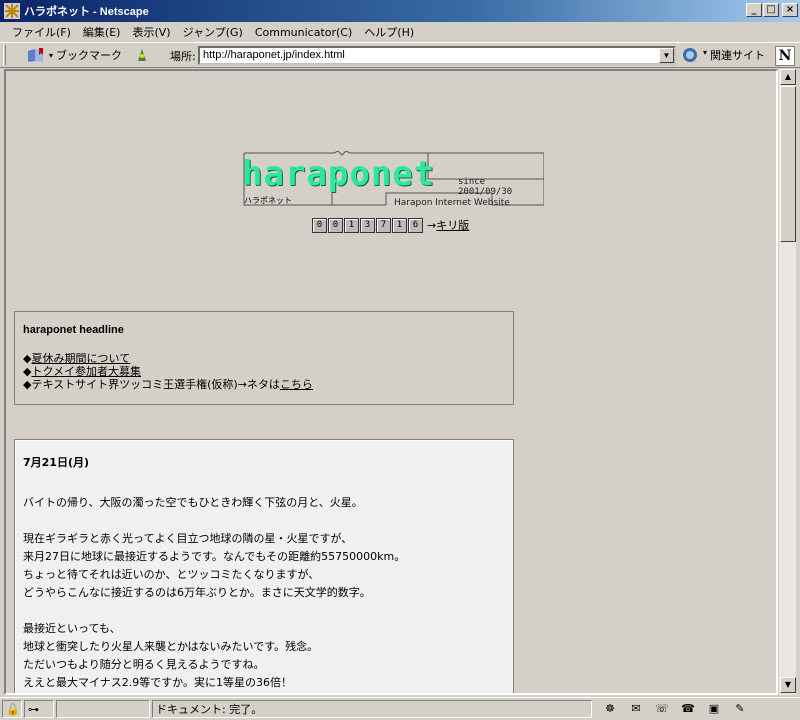  What do you see at coordinates (102, 32) in the screenshot?
I see `menu-edit: 編集(E)` at bounding box center [102, 32].